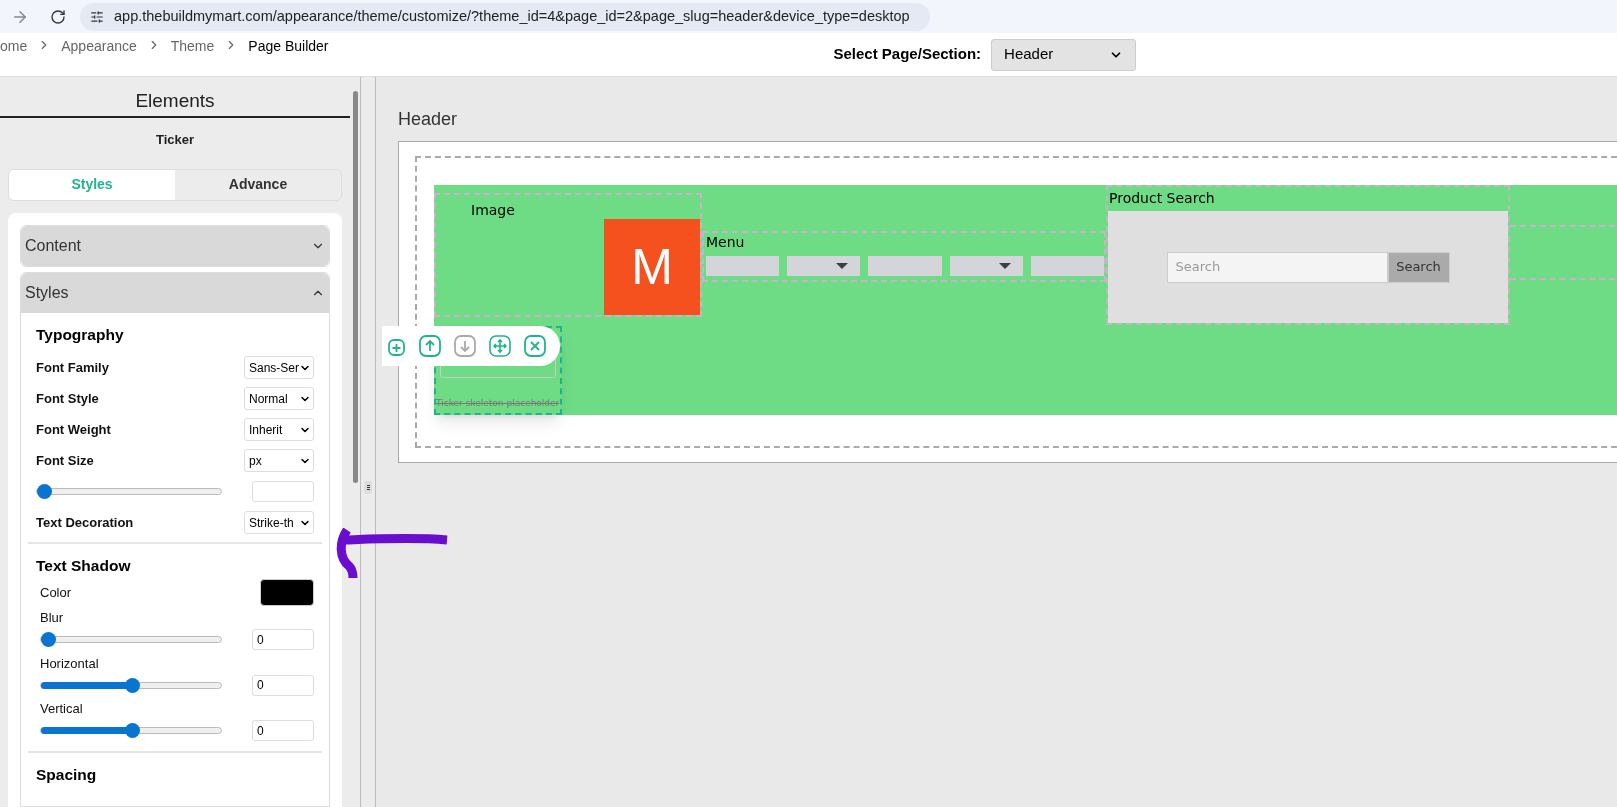 The height and width of the screenshot is (807, 1617). I want to click on breadcrumb-item: Theme, so click(192, 46).